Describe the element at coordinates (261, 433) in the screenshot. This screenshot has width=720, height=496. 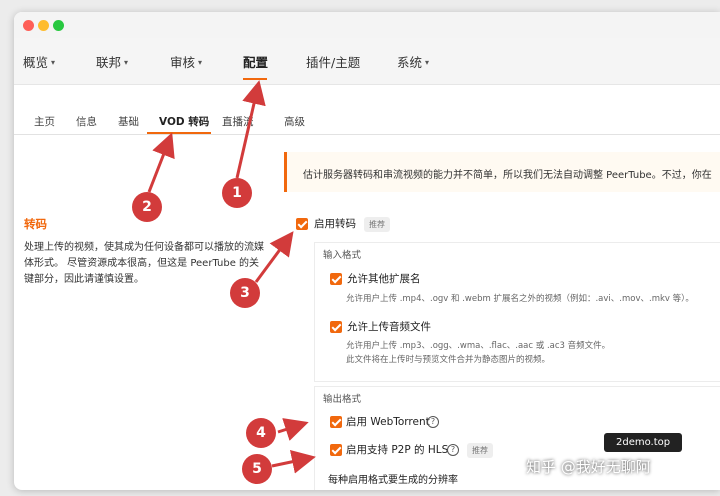
I see `annotation-marker-4: 4` at that location.